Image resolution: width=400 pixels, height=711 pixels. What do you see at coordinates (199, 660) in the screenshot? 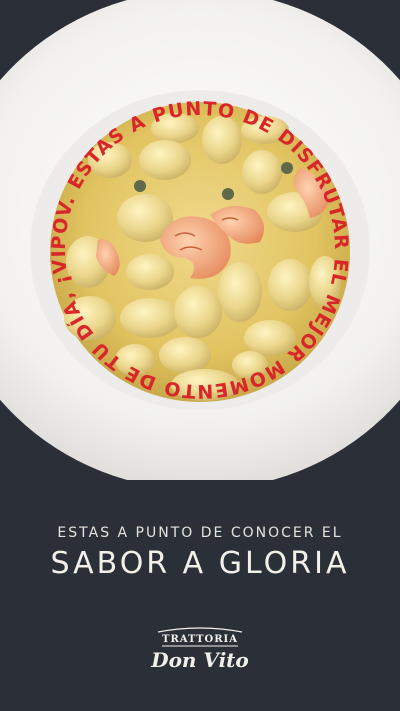
I see `brand-script: Don Vito` at bounding box center [199, 660].